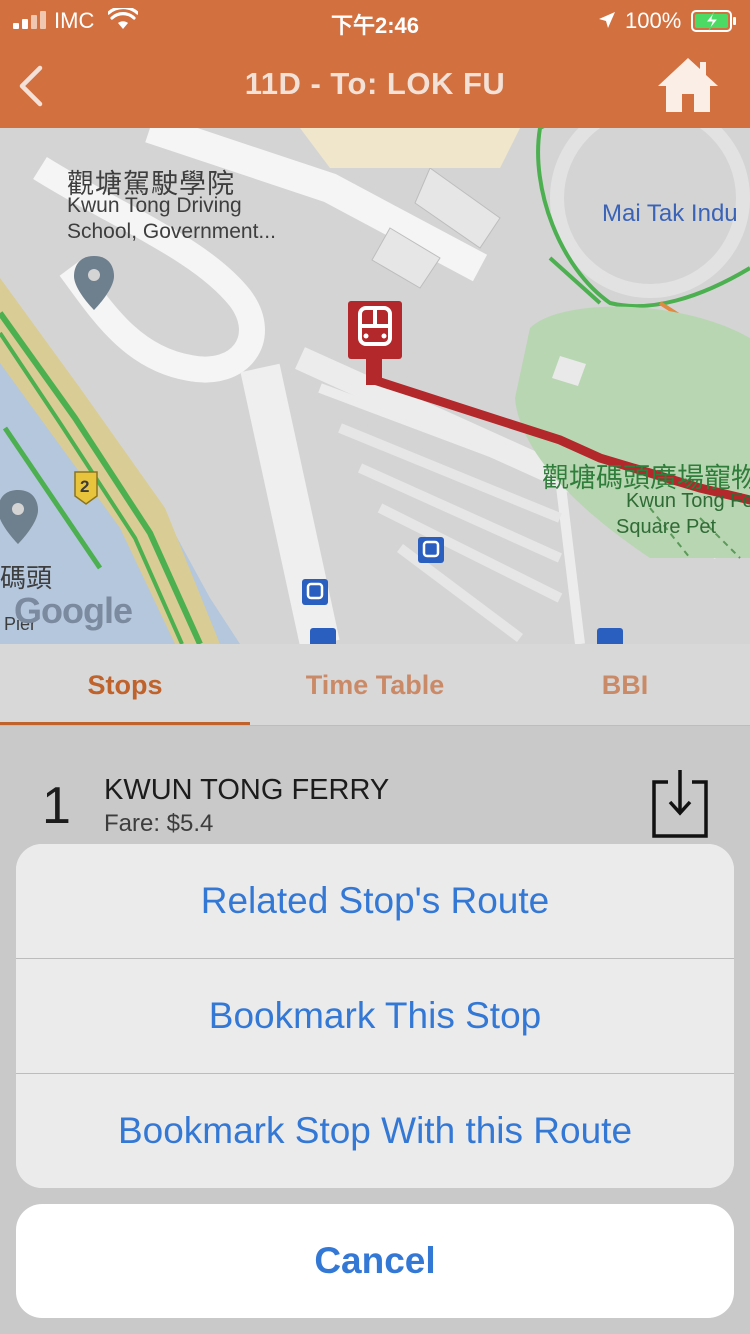 This screenshot has height=1334, width=750. Describe the element at coordinates (375, 64) in the screenshot. I see `nav-header: IMC 下午2:46 100% 11D - To: LOK FU` at that location.